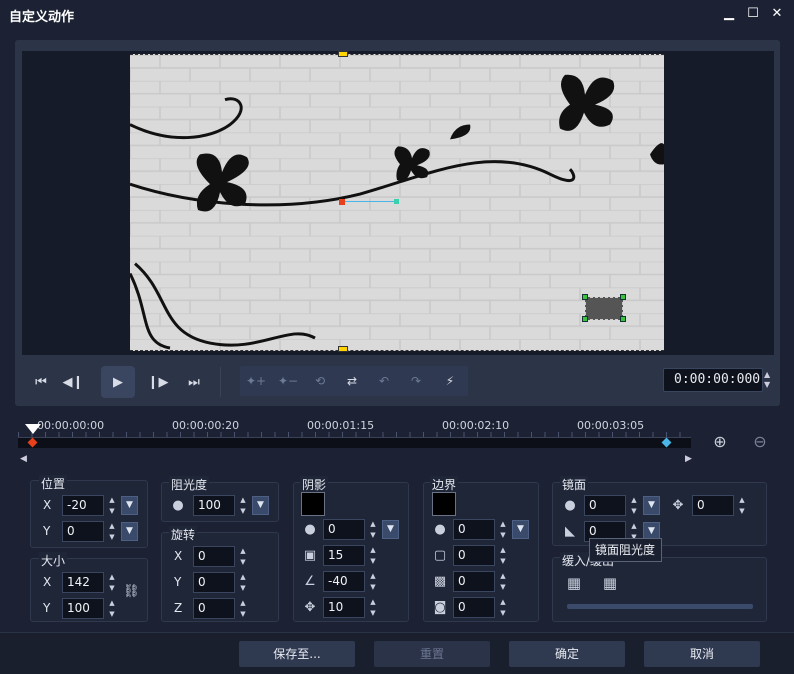  Describe the element at coordinates (354, 442) in the screenshot. I see `timeline-track` at that location.